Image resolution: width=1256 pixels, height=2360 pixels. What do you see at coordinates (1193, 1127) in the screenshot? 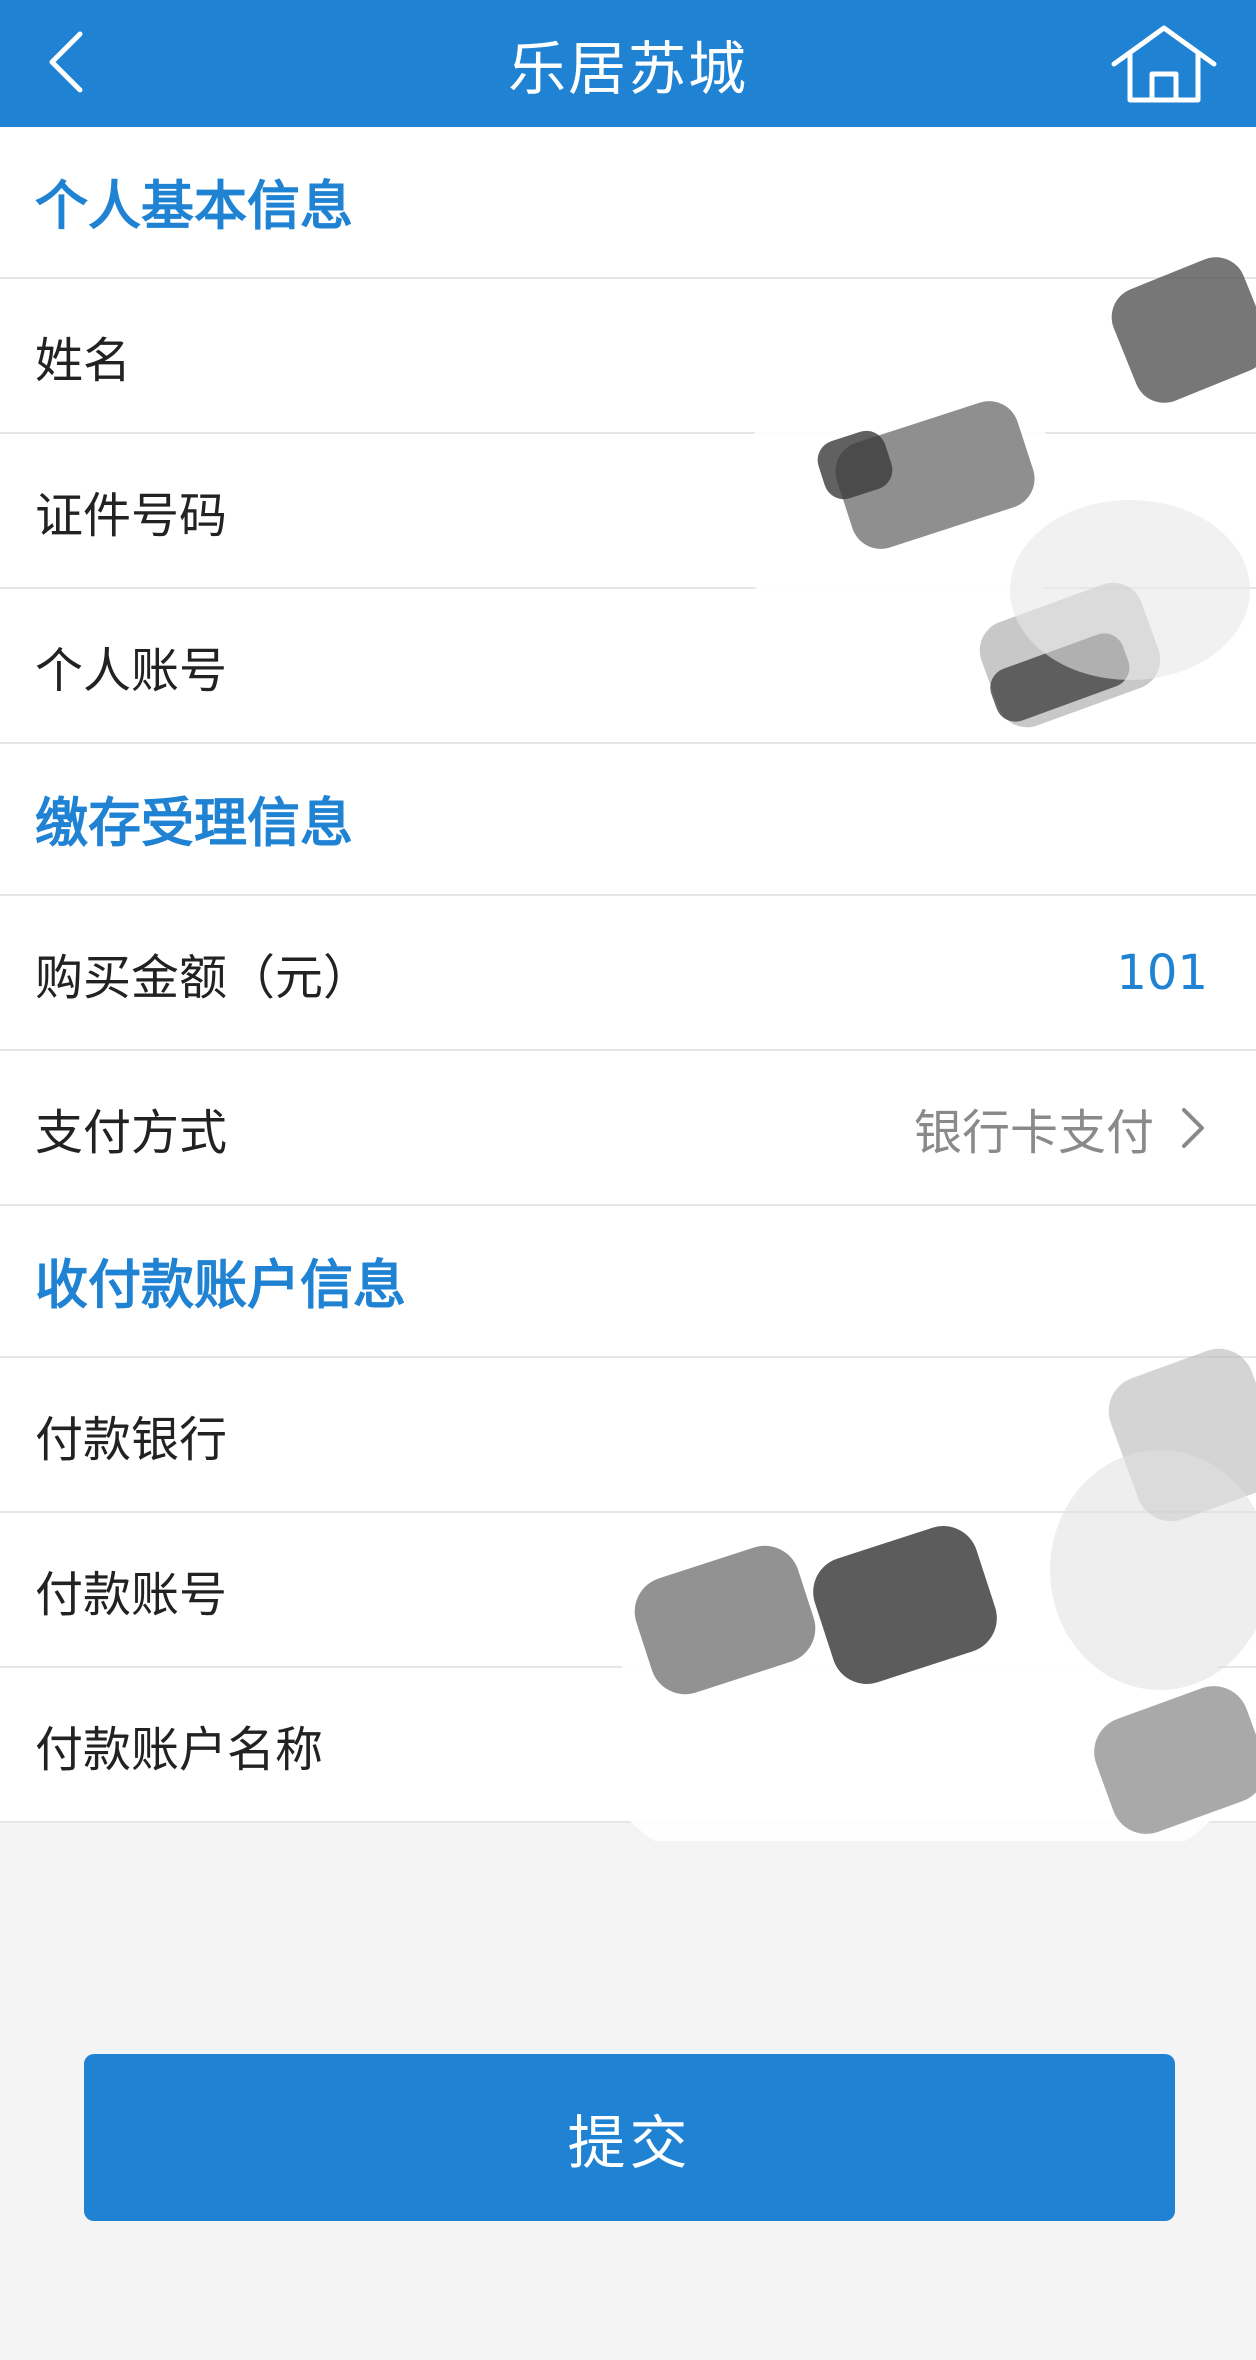
I see `chevron-right-icon` at bounding box center [1193, 1127].